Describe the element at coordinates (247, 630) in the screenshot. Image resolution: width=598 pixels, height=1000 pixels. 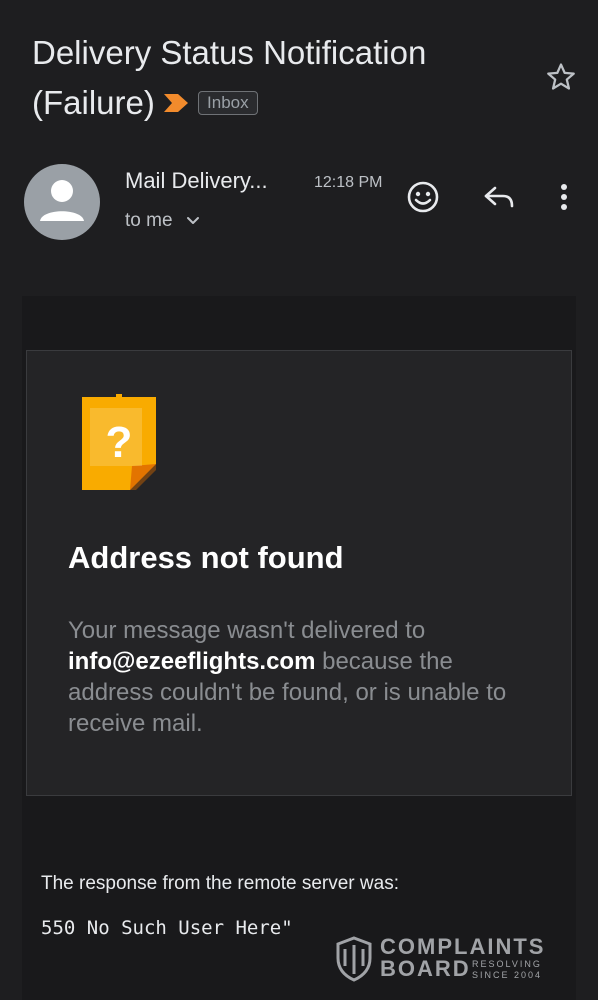
I see `bounce-message-intro: Your message wasn't delivered to` at that location.